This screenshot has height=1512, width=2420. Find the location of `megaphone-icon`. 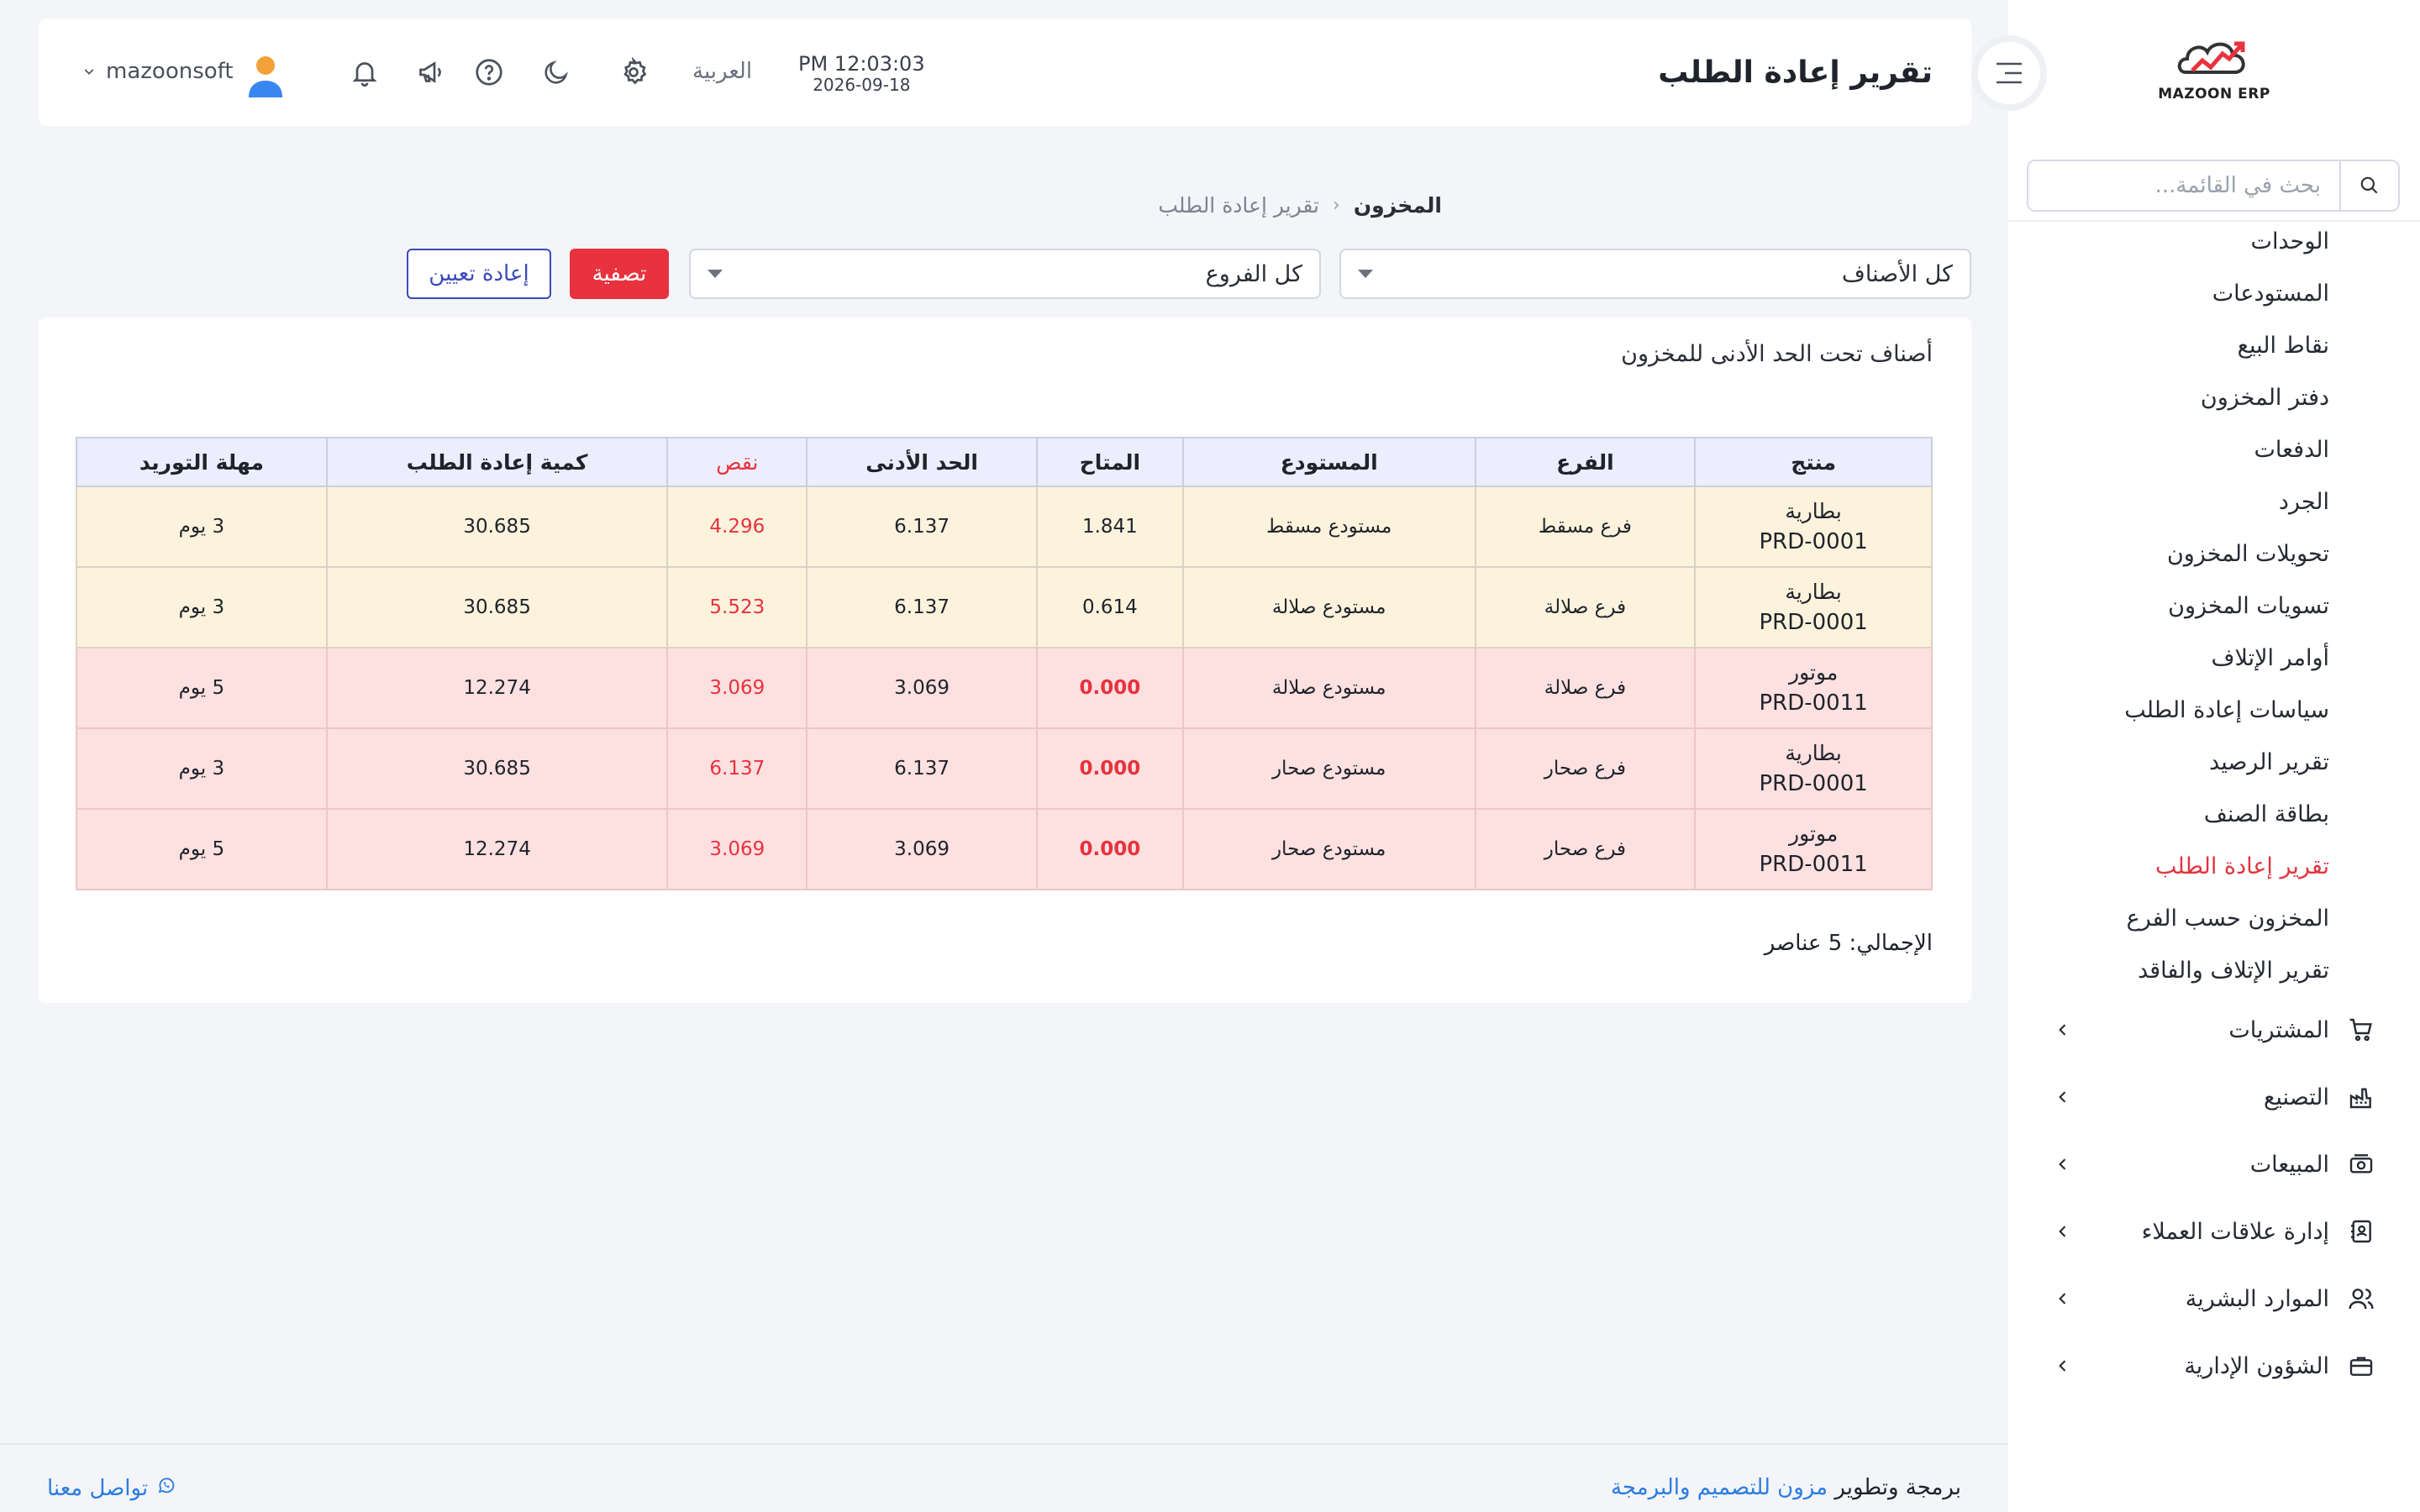

megaphone-icon is located at coordinates (432, 72).